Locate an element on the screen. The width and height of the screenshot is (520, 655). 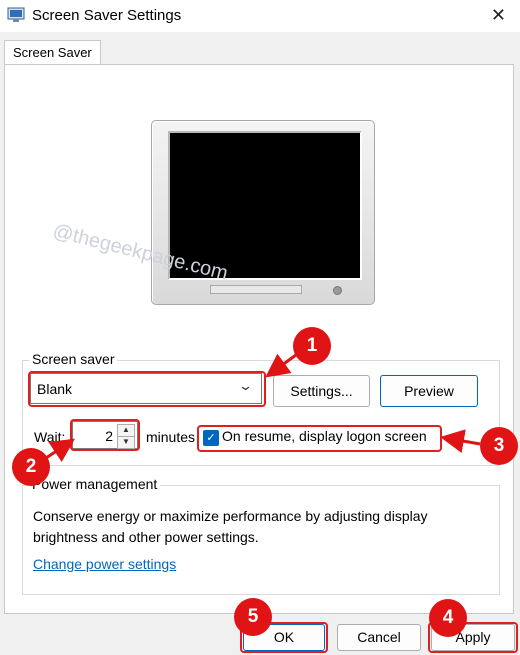
annotation-marker-2: 2 is located at coordinates (31, 467).